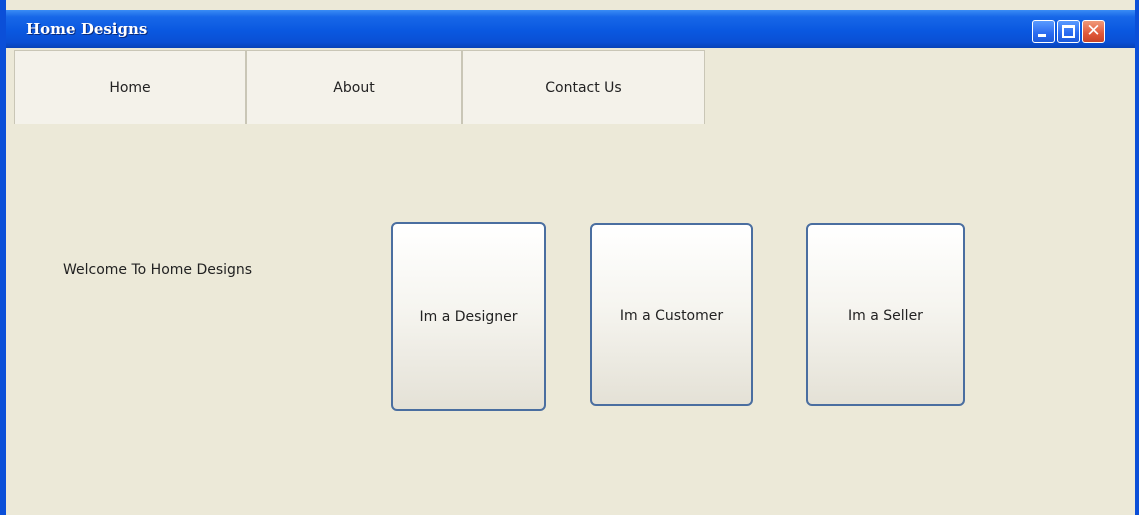  I want to click on maximize-button, so click(1068, 31).